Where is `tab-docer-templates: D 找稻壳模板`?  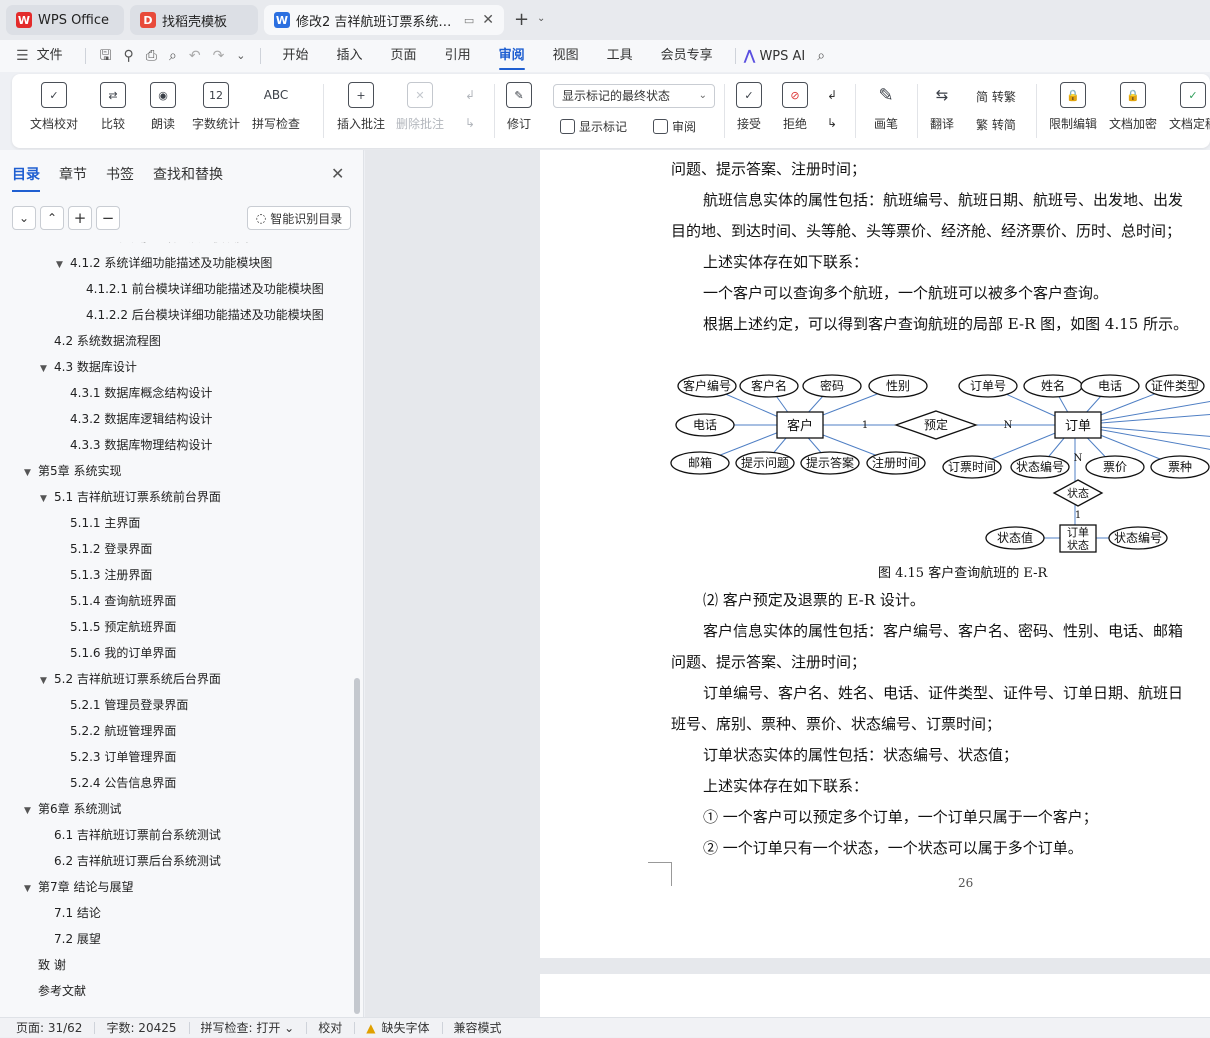 tab-docer-templates: D 找稻壳模板 is located at coordinates (194, 20).